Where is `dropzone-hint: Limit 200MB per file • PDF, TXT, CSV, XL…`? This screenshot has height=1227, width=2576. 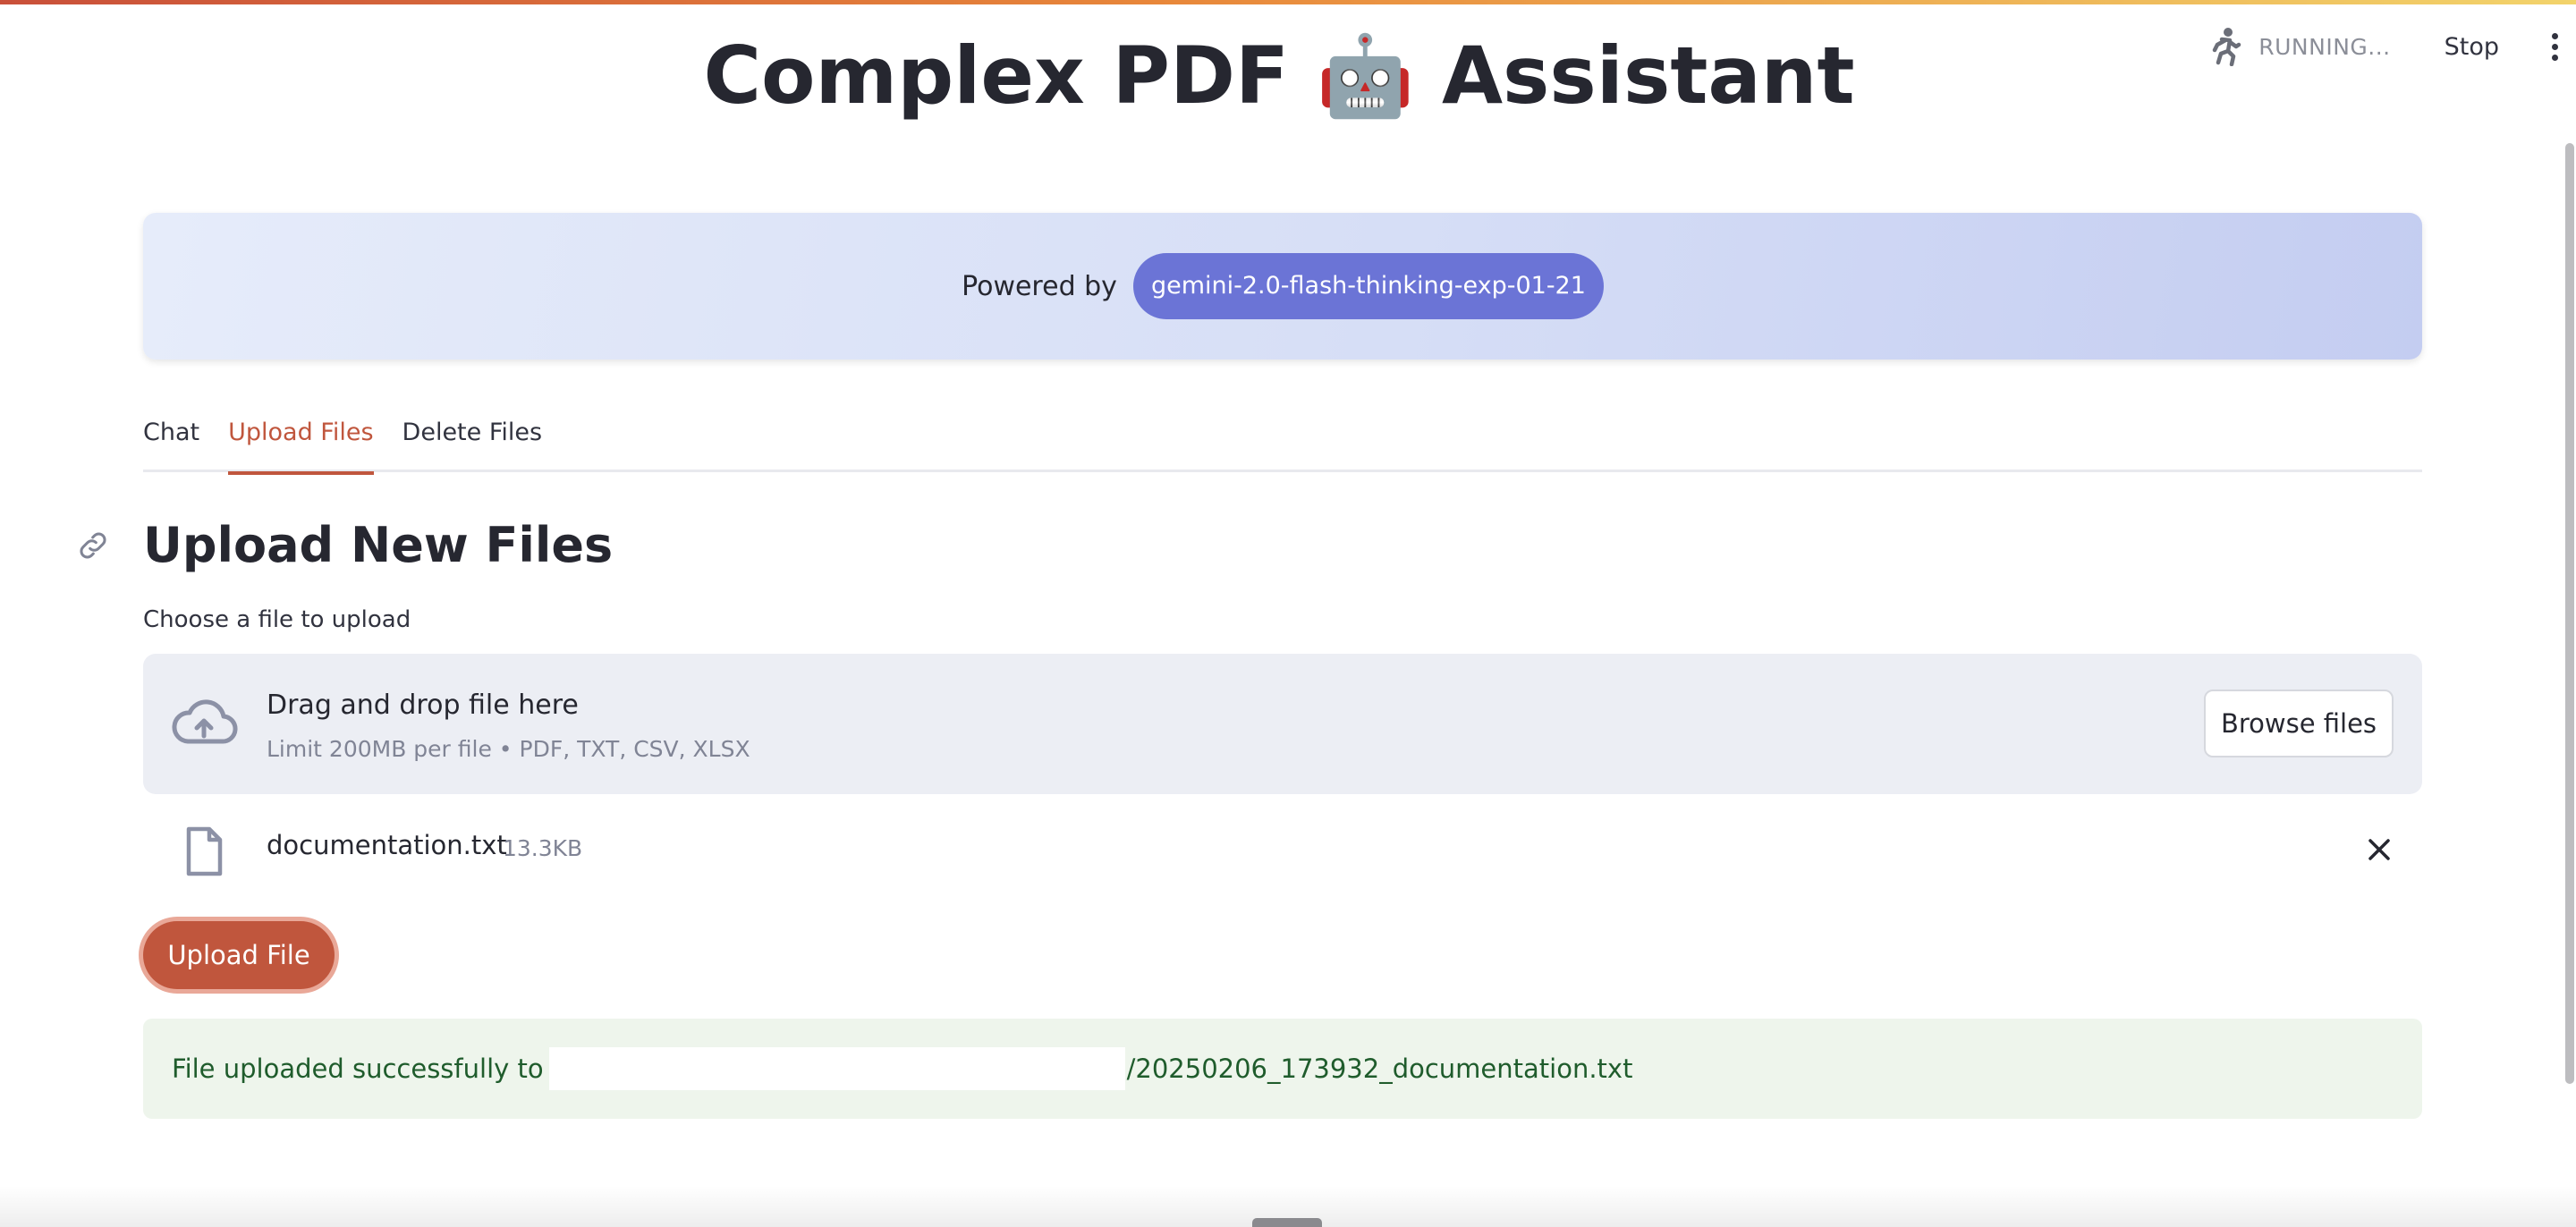 dropzone-hint: Limit 200MB per file • PDF, TXT, CSV, XL… is located at coordinates (508, 749).